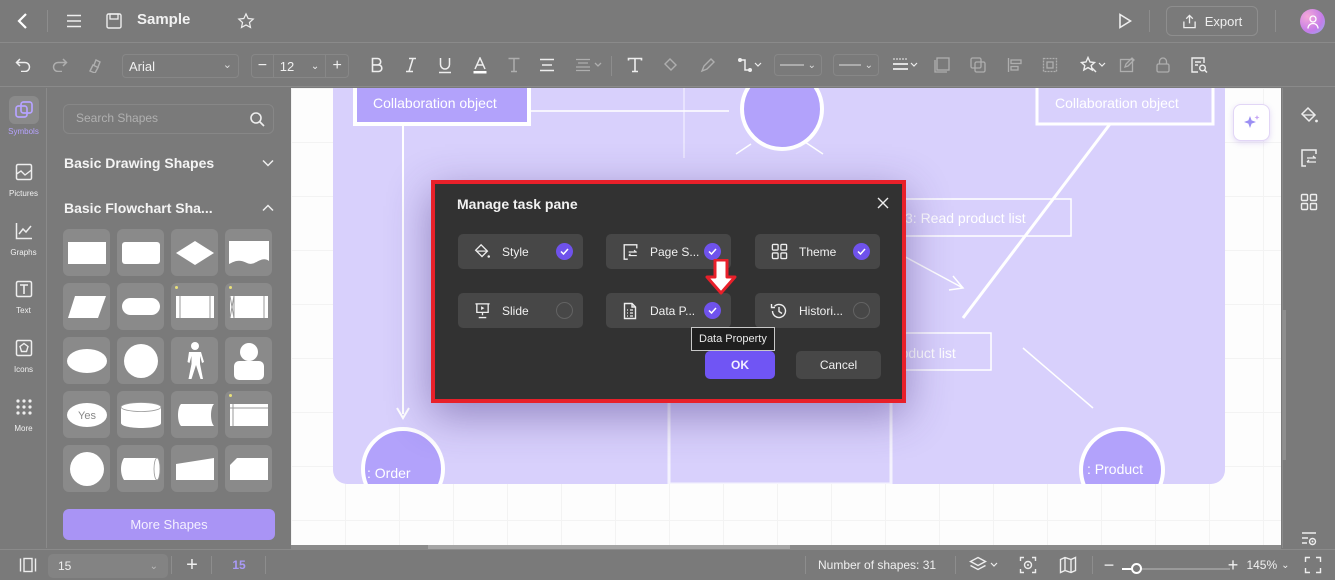  Describe the element at coordinates (547, 65) in the screenshot. I see `align-icon` at that location.